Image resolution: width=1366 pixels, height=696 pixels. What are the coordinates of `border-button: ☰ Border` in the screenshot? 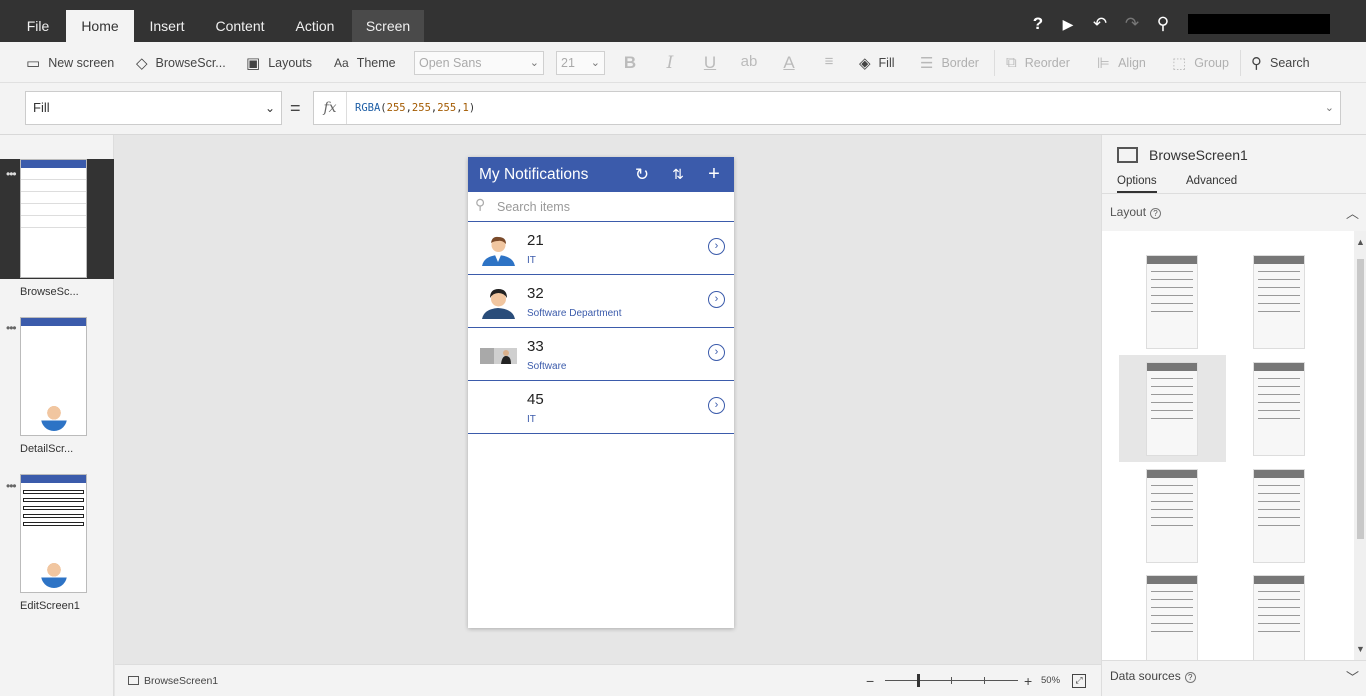 It's located at (949, 62).